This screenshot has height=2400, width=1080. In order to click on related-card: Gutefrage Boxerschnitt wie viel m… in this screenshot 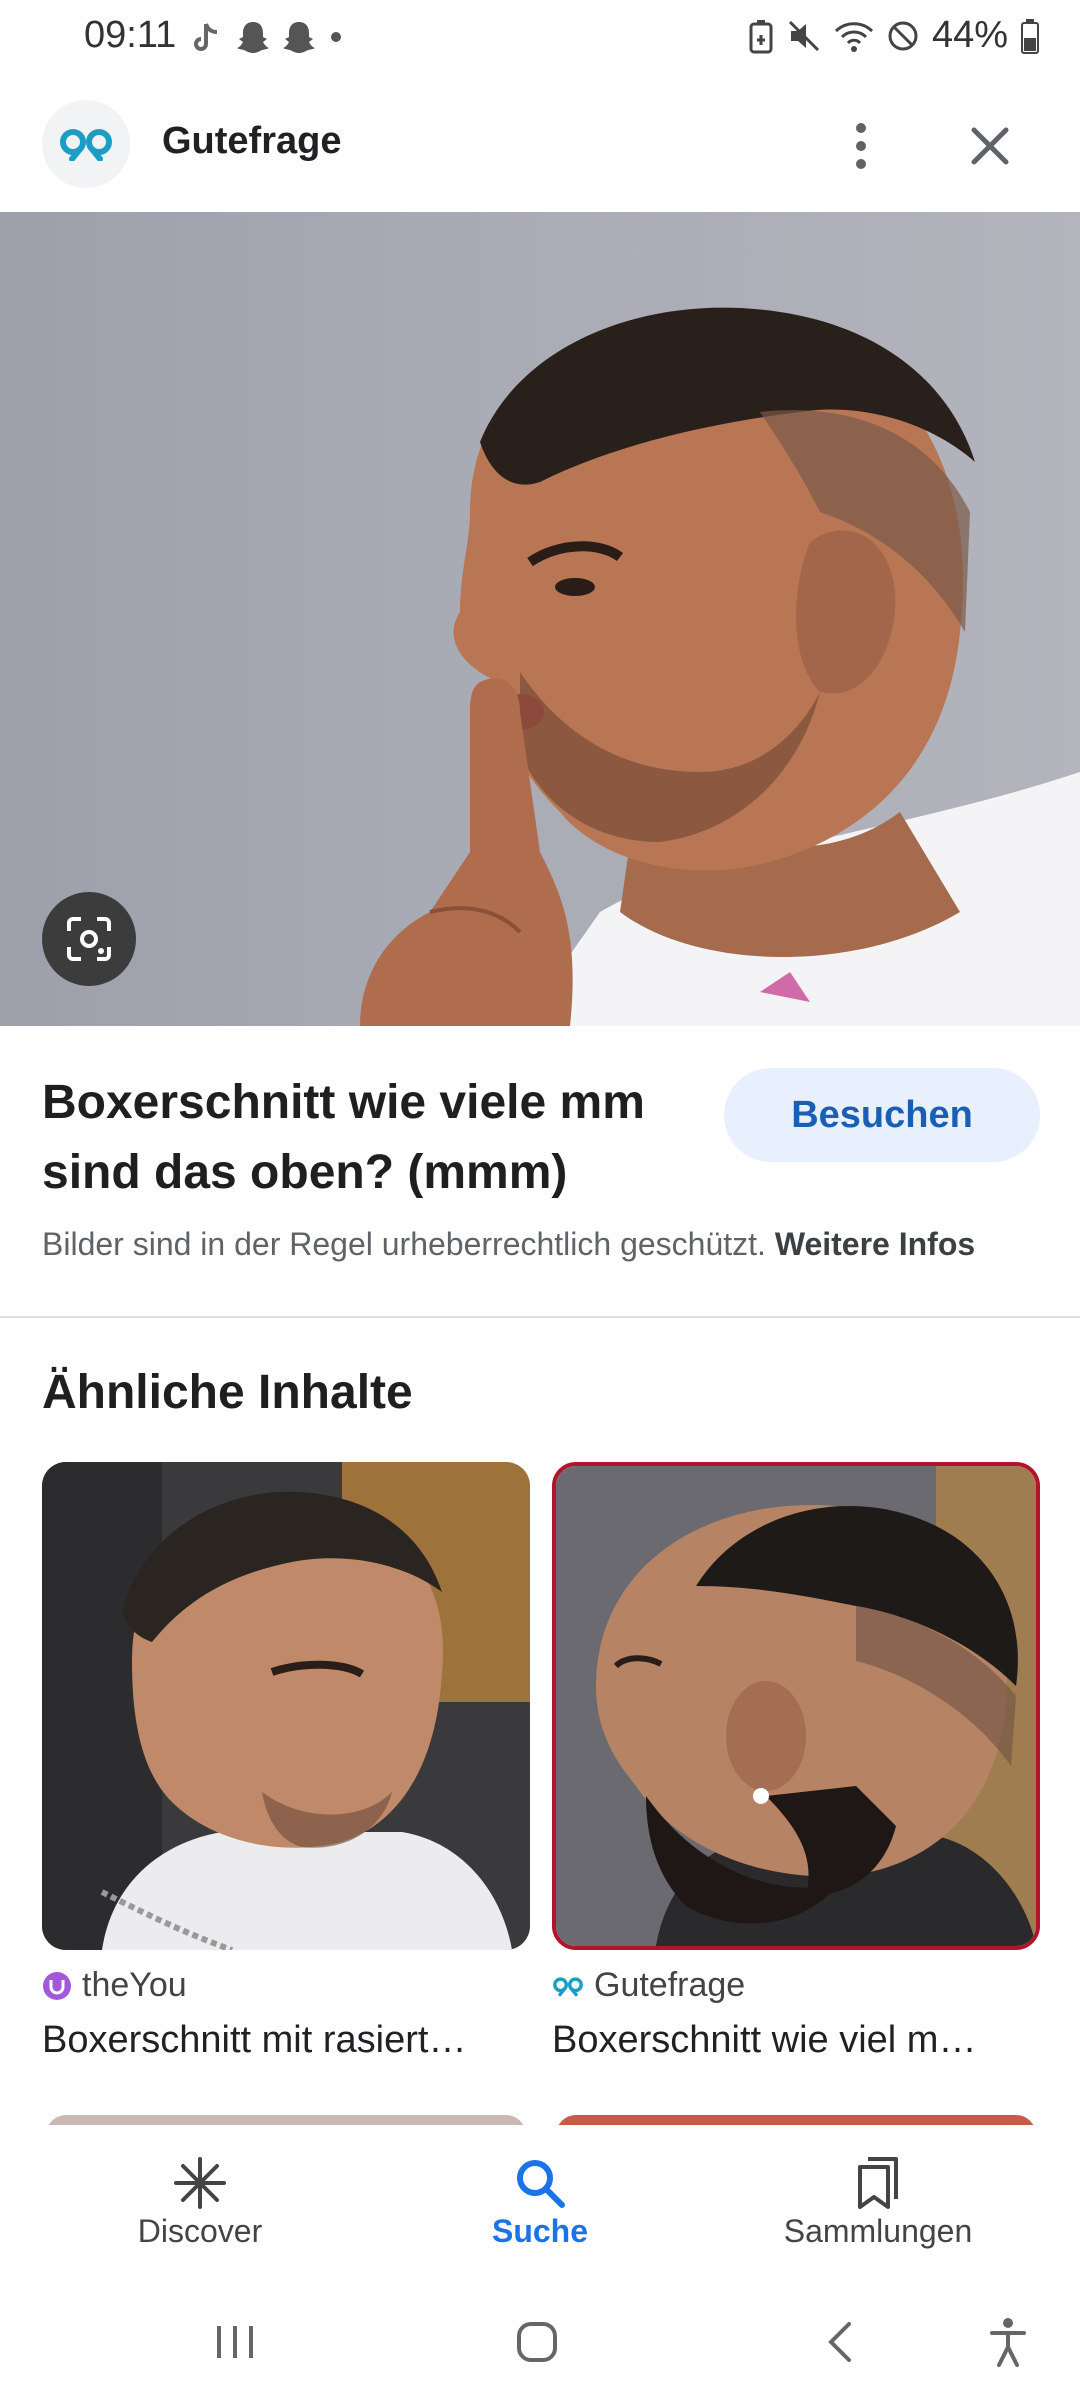, I will do `click(796, 1762)`.